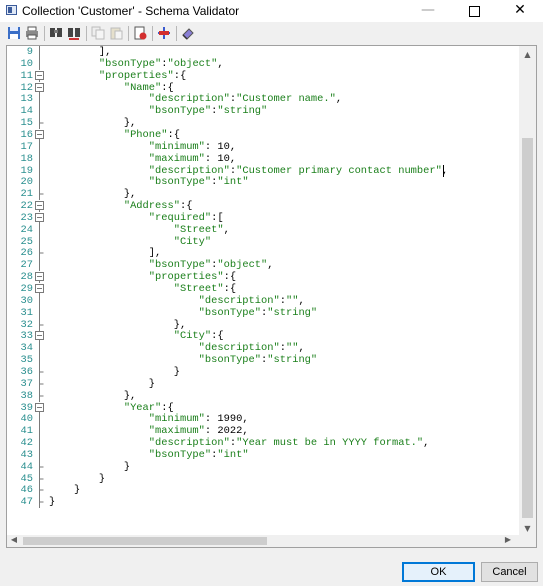 The image size is (543, 586). I want to click on line-number: 30, so click(26, 300).